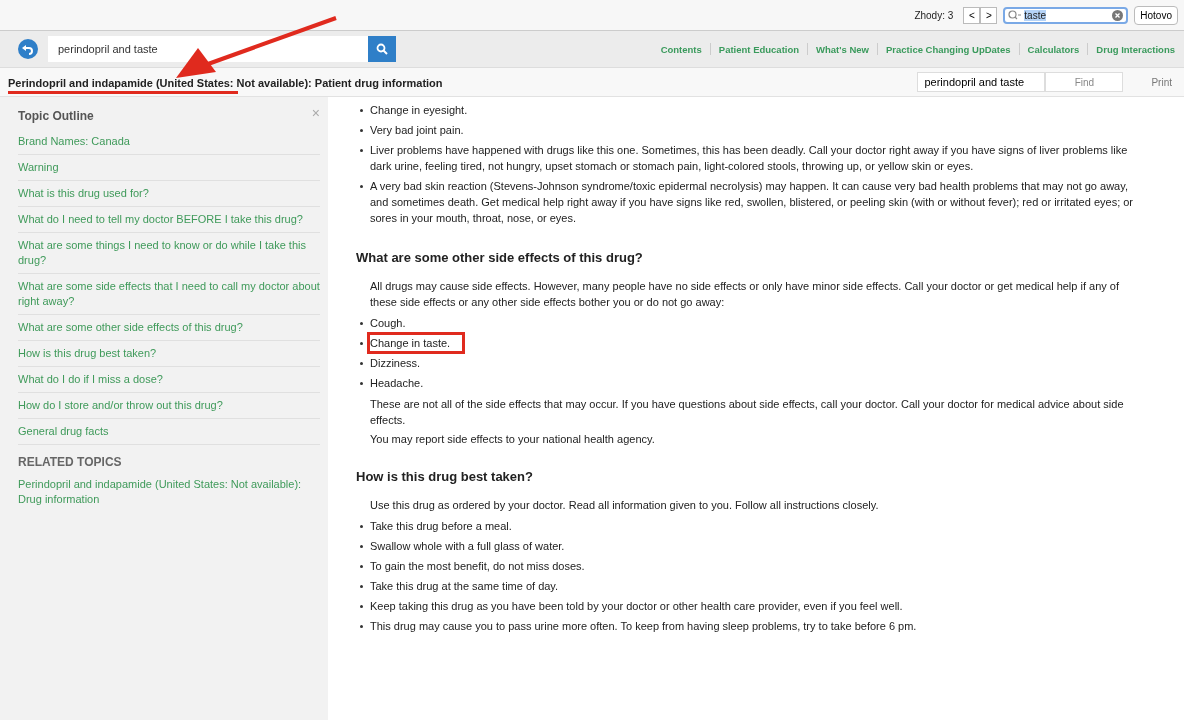 This screenshot has height=720, width=1184. Describe the element at coordinates (1084, 82) in the screenshot. I see `find-button: Find` at that location.